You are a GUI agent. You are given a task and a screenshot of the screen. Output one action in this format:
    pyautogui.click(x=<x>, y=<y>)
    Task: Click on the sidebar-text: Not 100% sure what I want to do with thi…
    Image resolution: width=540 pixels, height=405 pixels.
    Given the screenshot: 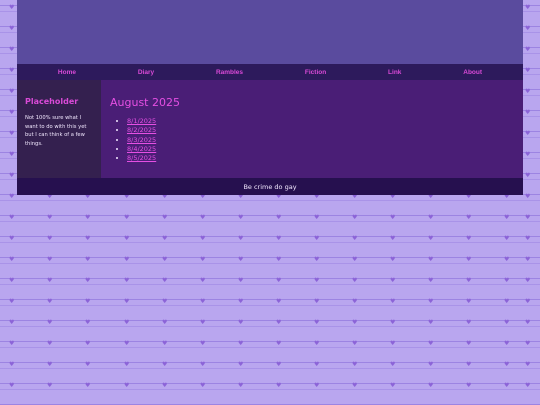 What is the action you would take?
    pyautogui.click(x=56, y=131)
    